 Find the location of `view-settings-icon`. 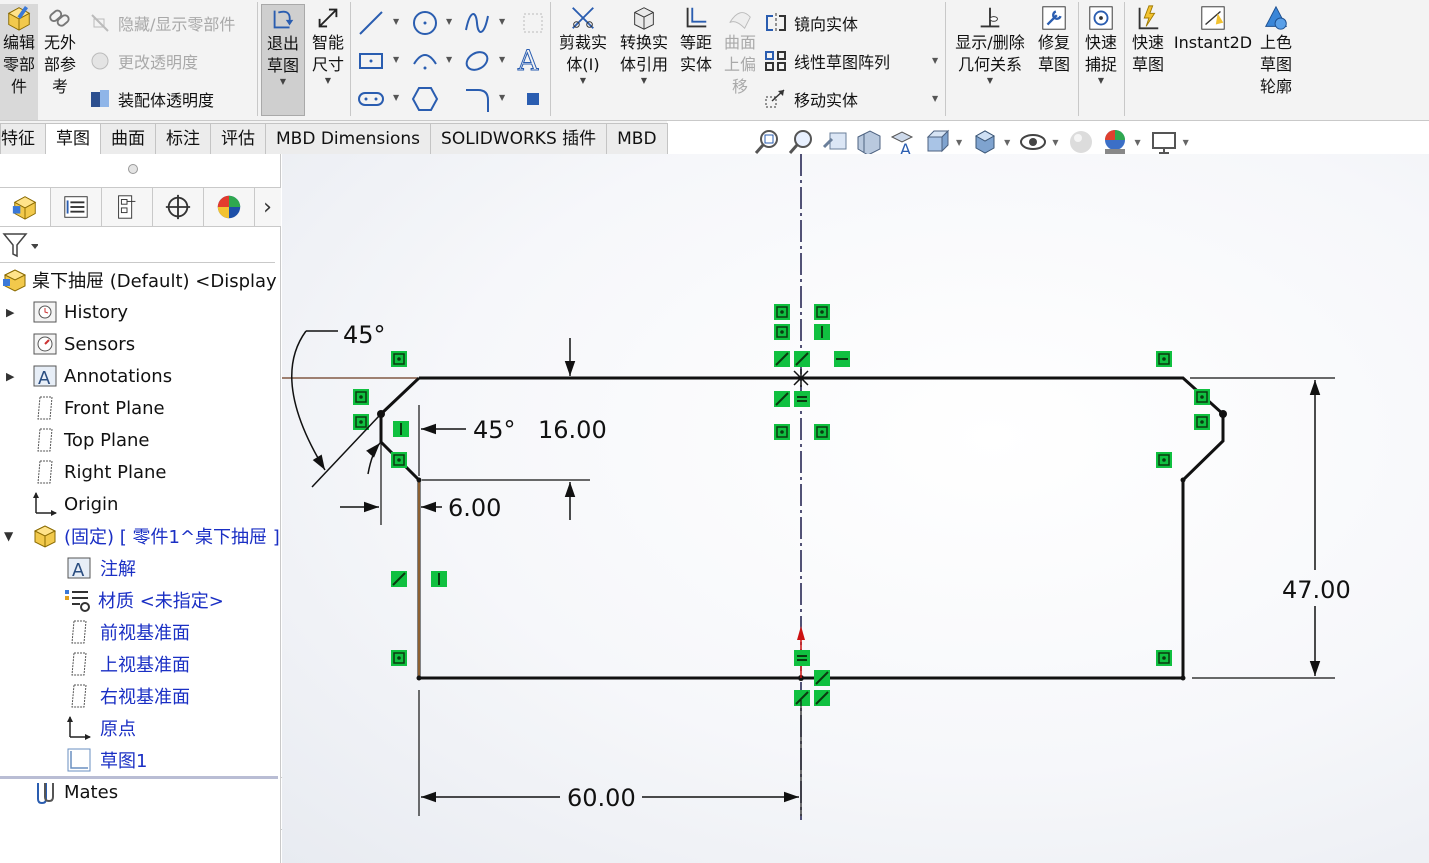

view-settings-icon is located at coordinates (1164, 142).